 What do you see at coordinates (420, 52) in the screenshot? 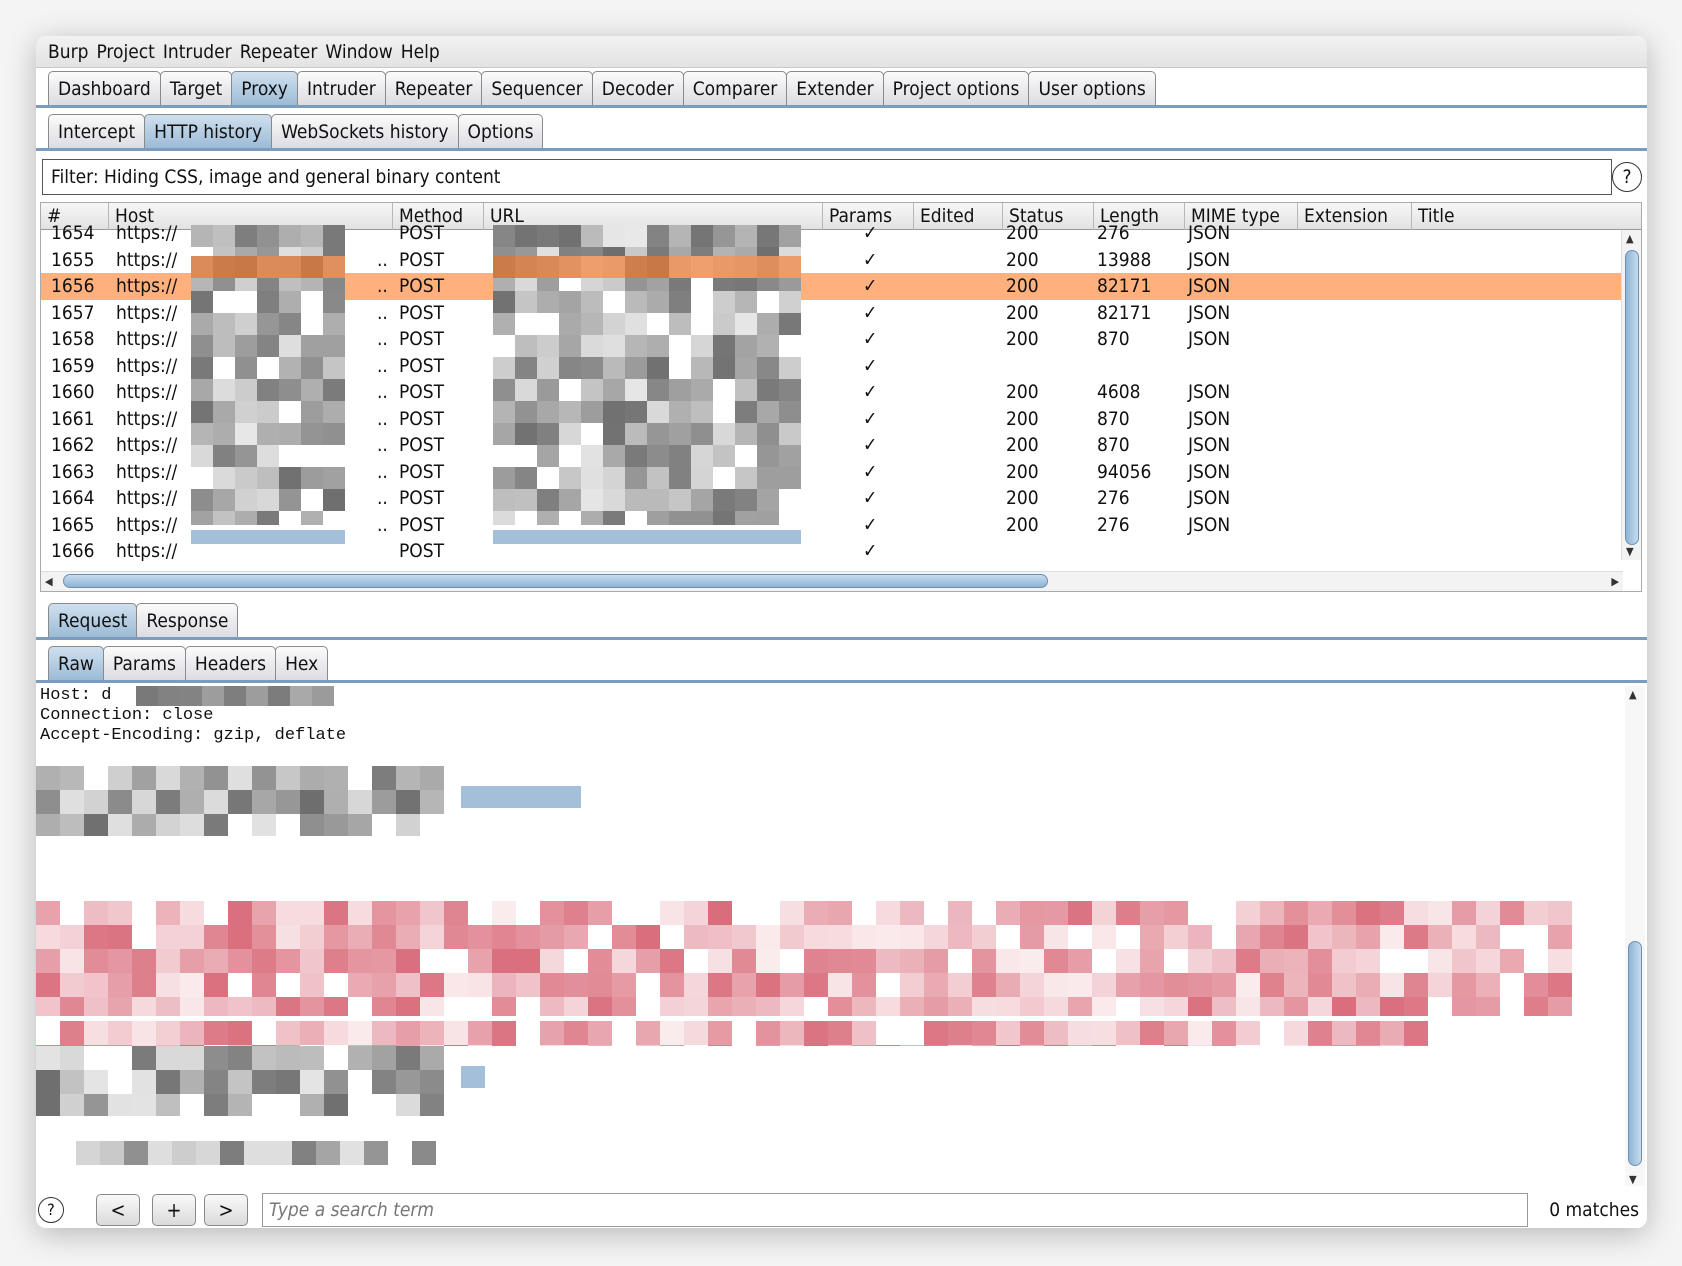
I see `menu-help: Help` at bounding box center [420, 52].